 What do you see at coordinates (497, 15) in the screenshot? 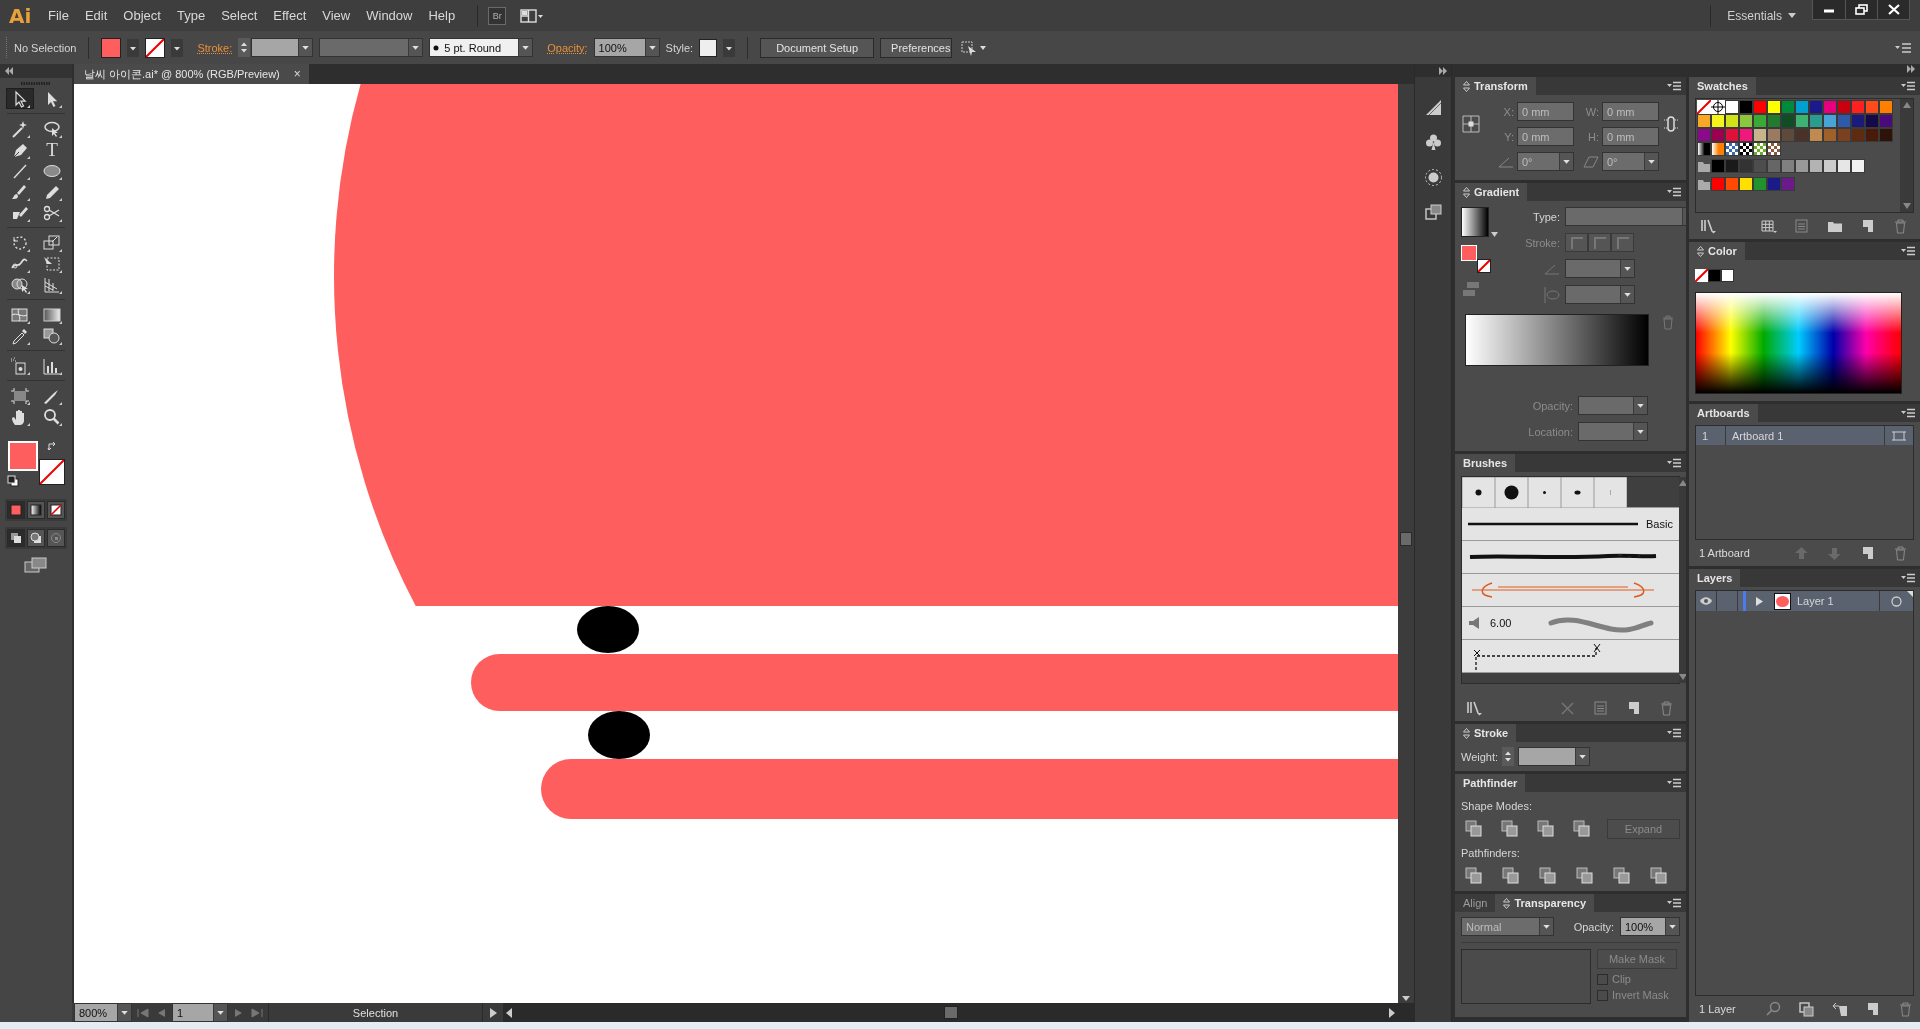
I see `bridge-button: Br` at bounding box center [497, 15].